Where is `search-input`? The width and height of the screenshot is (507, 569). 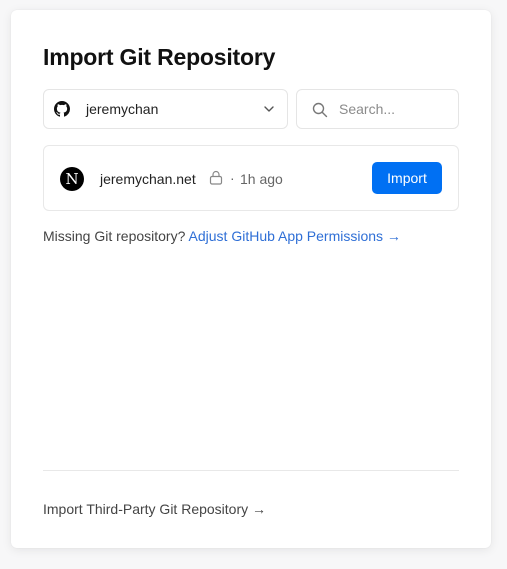
search-input is located at coordinates (396, 109).